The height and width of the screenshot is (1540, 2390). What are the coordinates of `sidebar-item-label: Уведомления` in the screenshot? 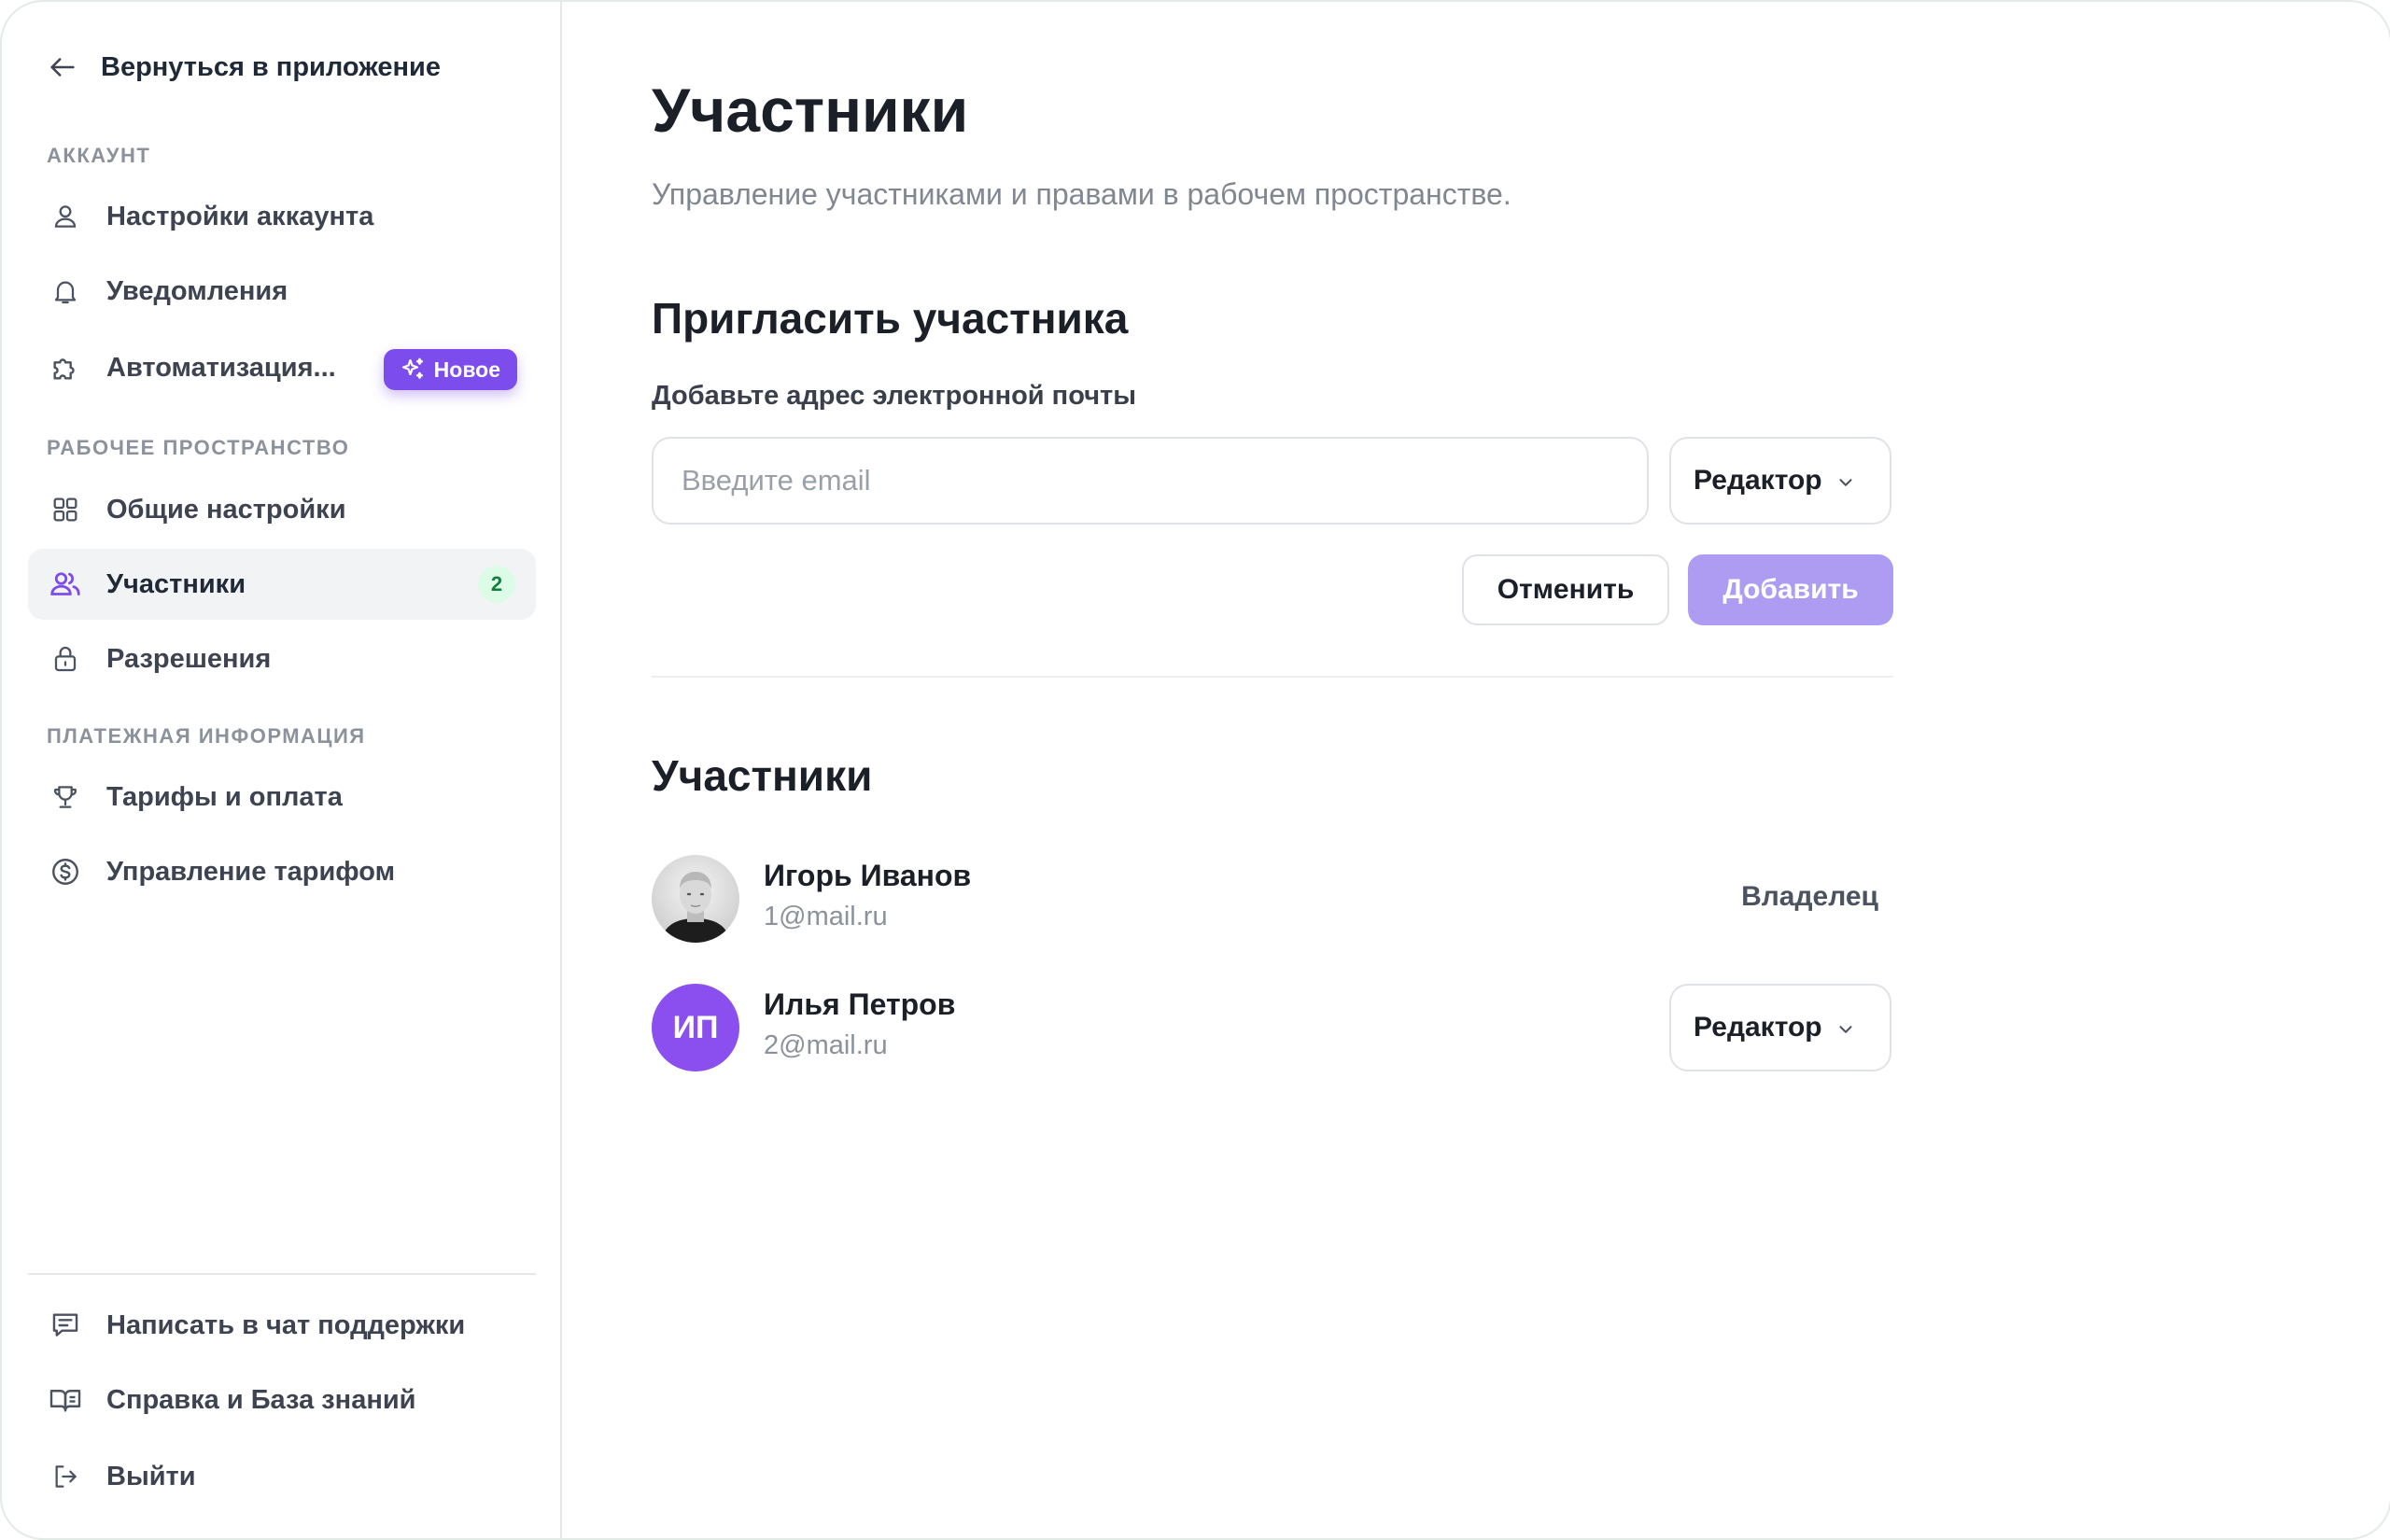 It's located at (197, 290).